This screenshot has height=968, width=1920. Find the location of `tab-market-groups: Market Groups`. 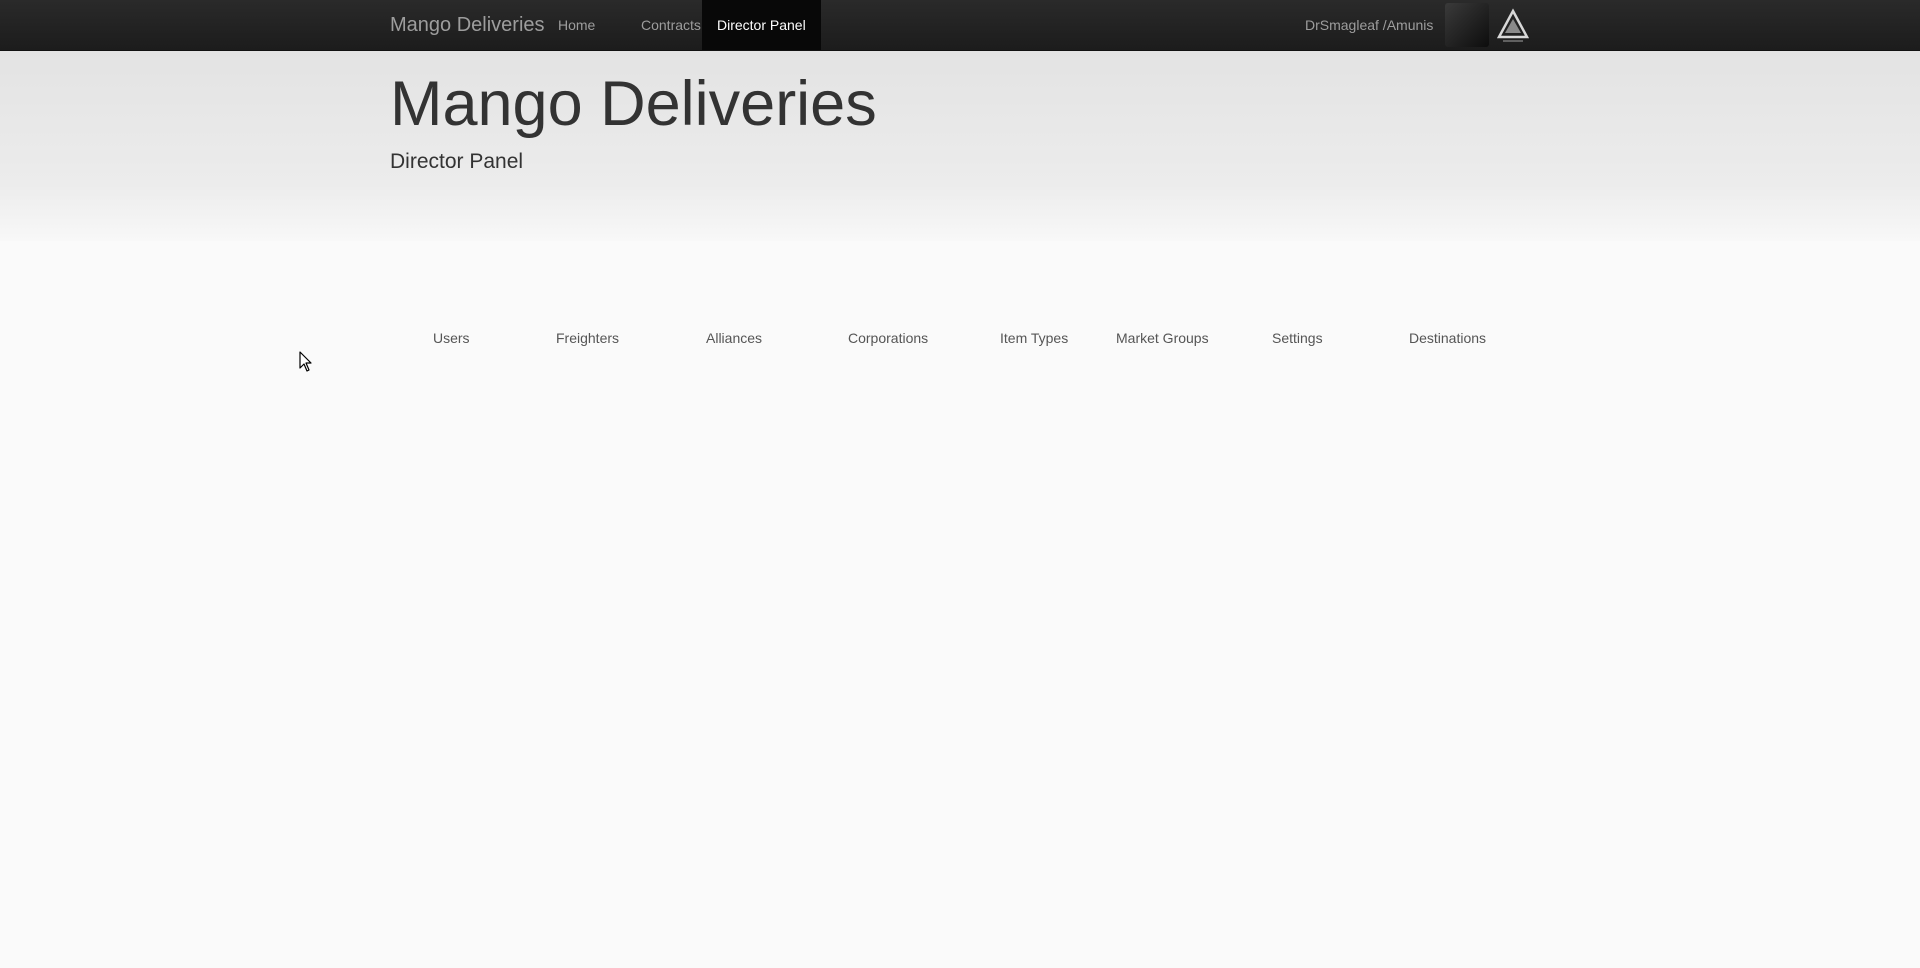

tab-market-groups: Market Groups is located at coordinates (1162, 338).